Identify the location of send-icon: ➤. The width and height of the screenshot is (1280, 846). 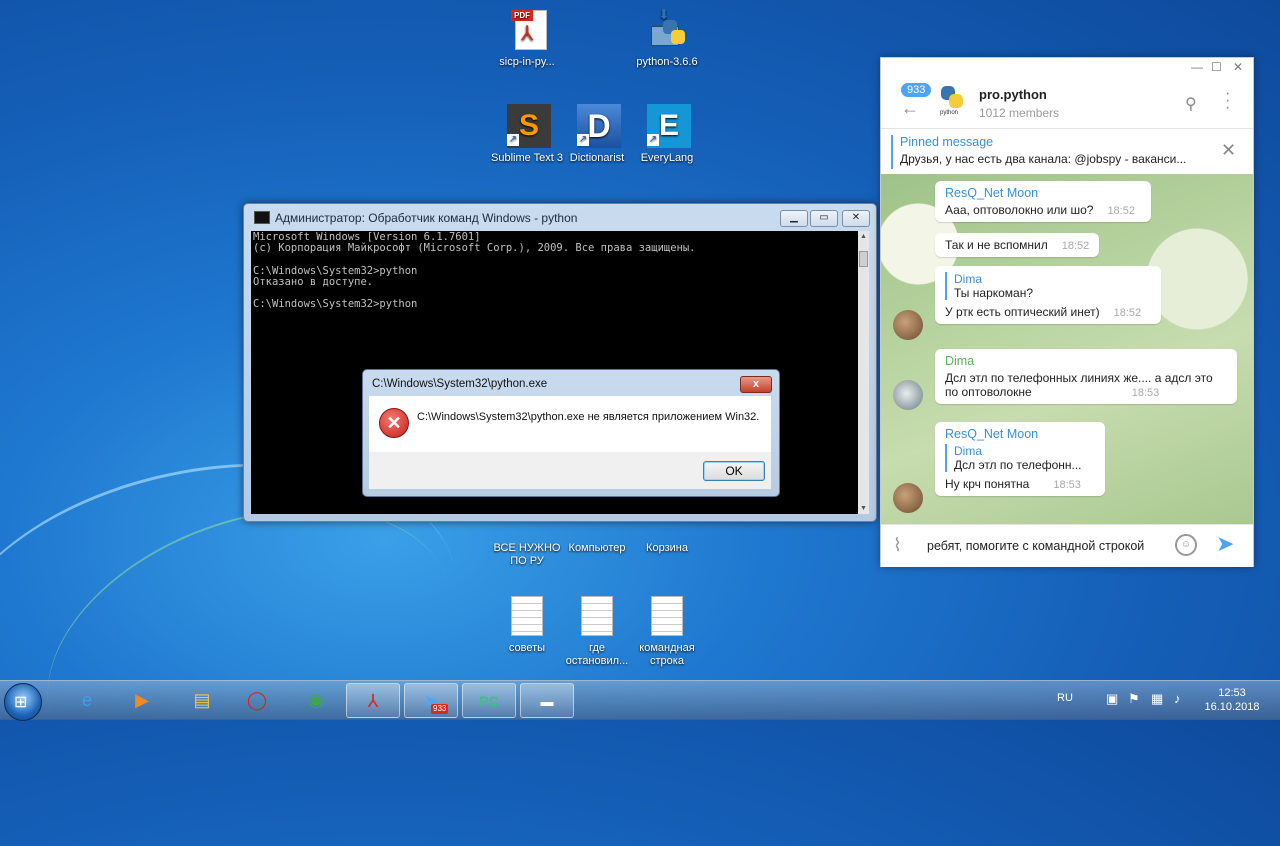
(1225, 544).